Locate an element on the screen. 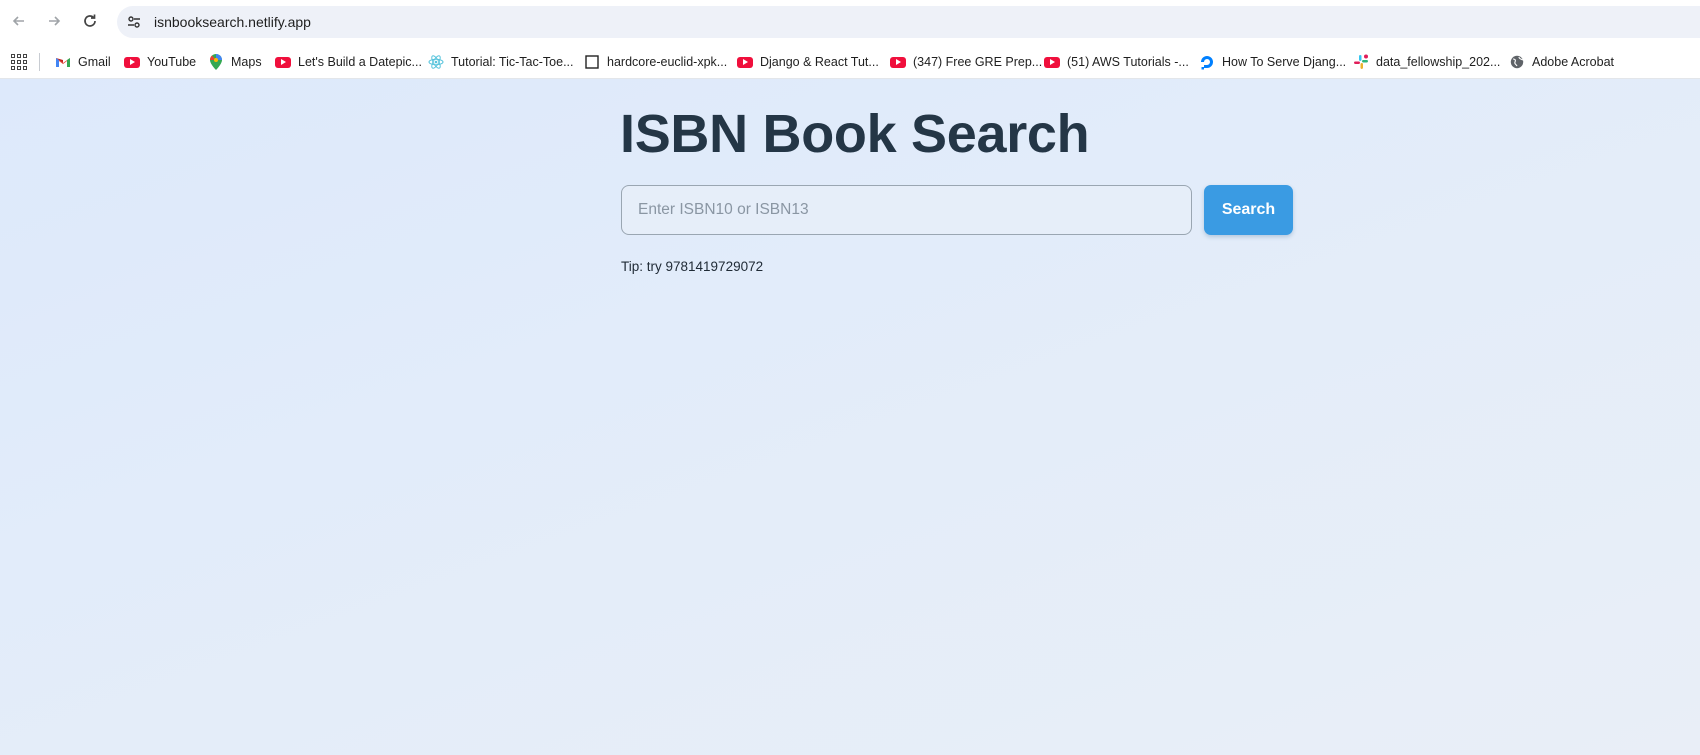 The width and height of the screenshot is (1700, 755). react-icon is located at coordinates (436, 62).